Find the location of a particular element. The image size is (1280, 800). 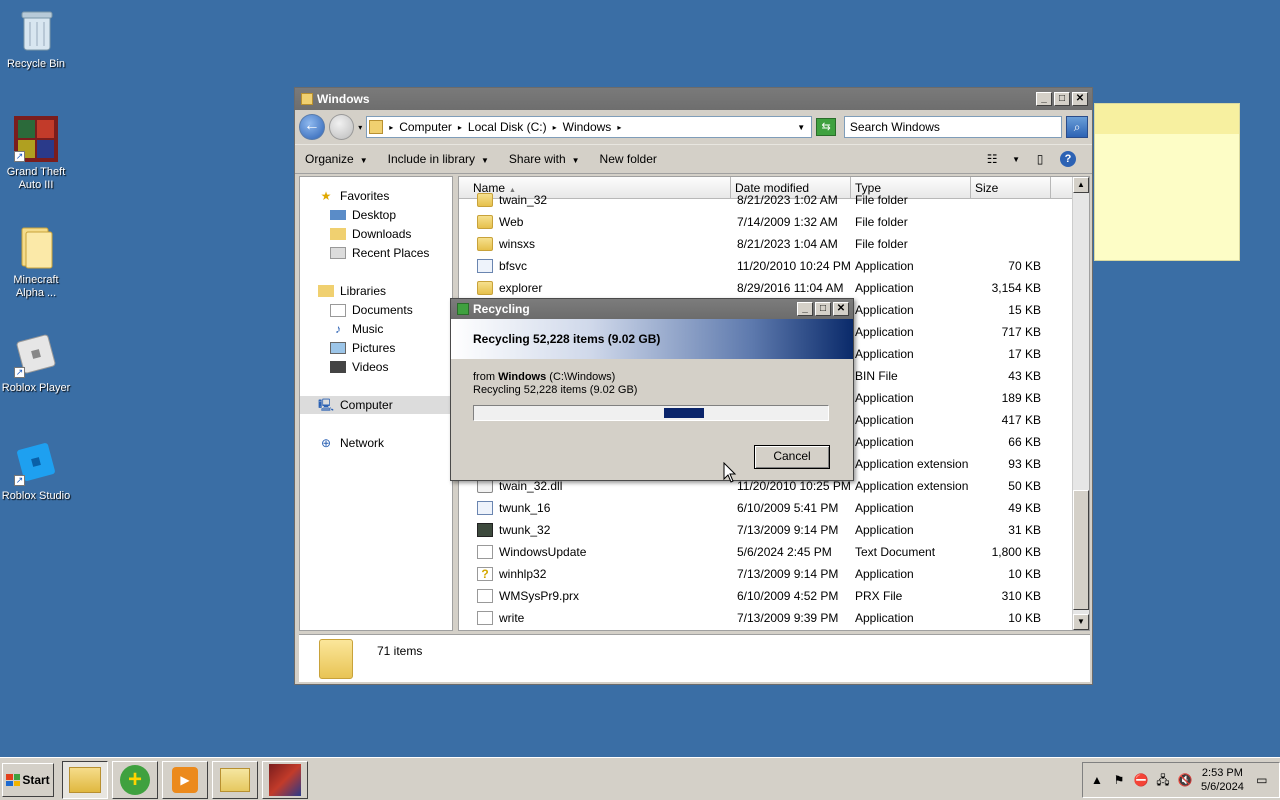

search-icon: ⌕ is located at coordinates (1077, 127).